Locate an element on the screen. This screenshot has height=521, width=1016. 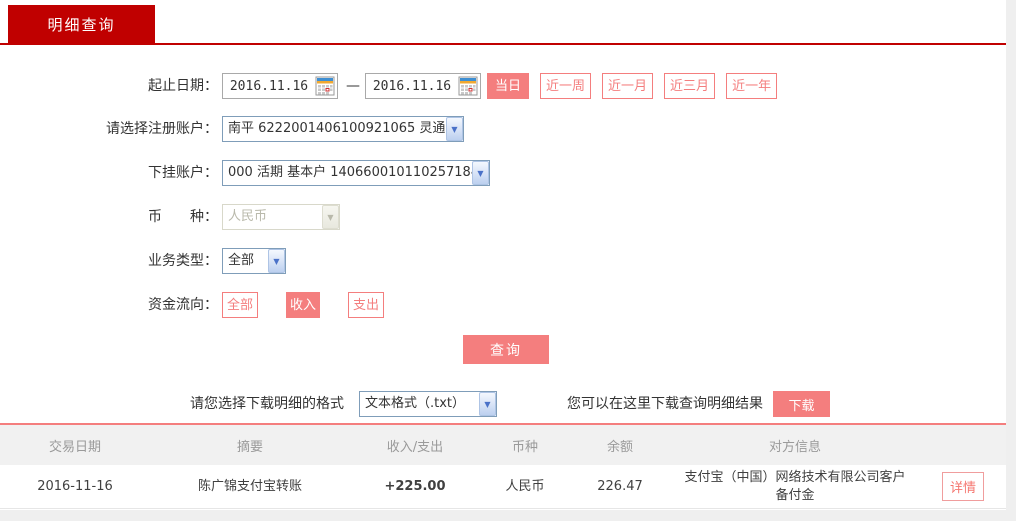
header-income-expense: 收入/支出 is located at coordinates (415, 447).